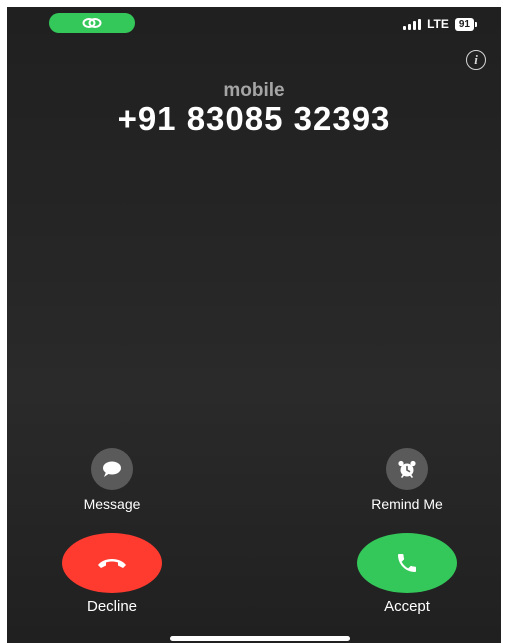 The height and width of the screenshot is (643, 507). Describe the element at coordinates (407, 504) in the screenshot. I see `remind-me-label: Remind Me` at that location.